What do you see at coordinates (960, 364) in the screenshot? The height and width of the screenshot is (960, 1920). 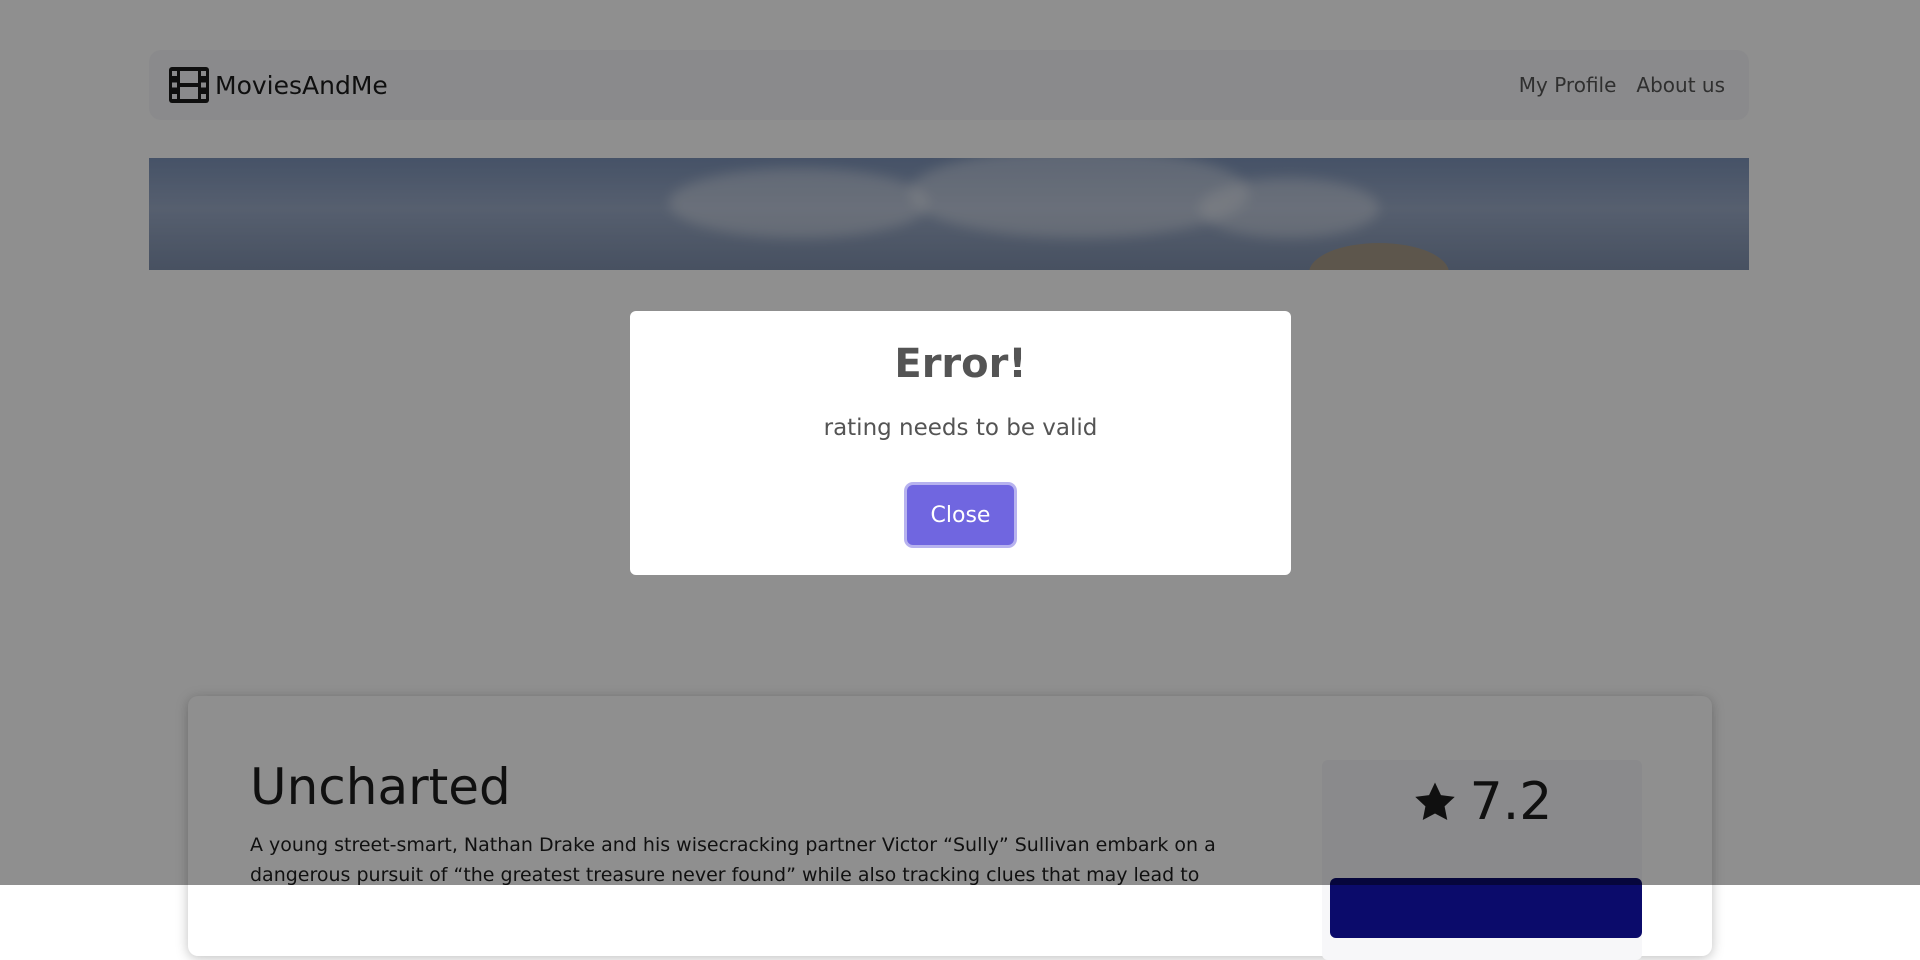 I see `dialog-title: Error!` at bounding box center [960, 364].